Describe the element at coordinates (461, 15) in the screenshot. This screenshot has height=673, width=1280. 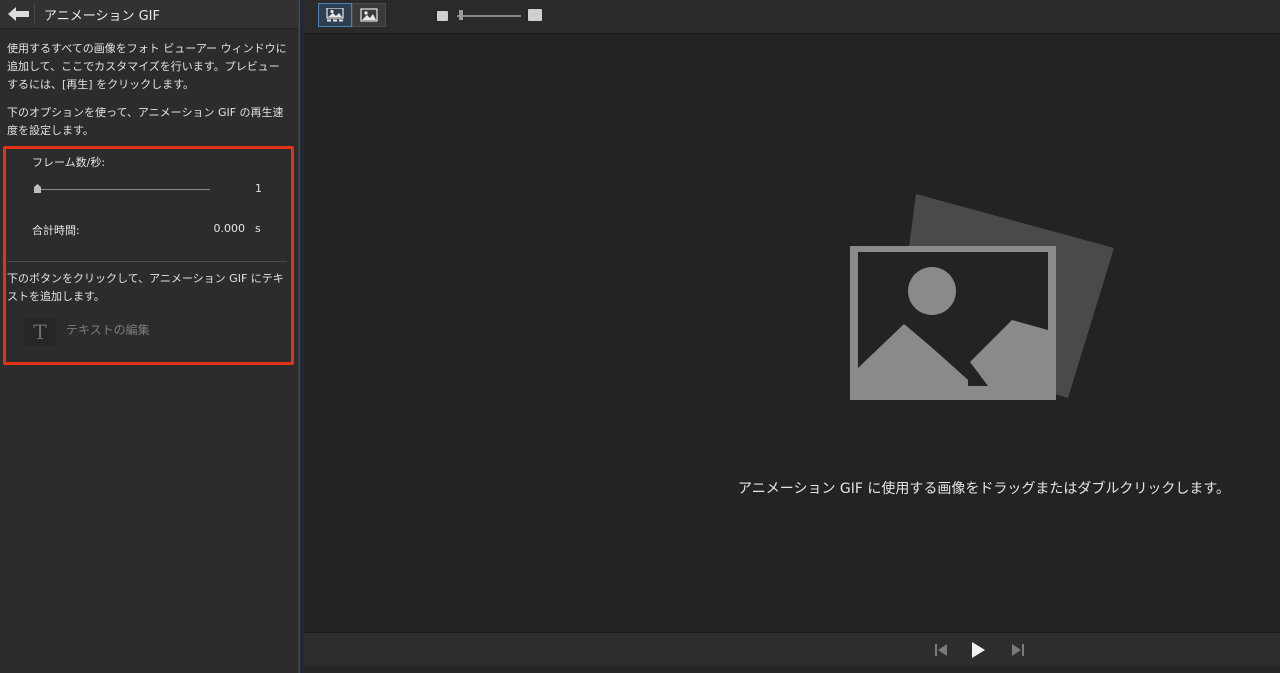
I see `thumbnail-size-thumb` at that location.